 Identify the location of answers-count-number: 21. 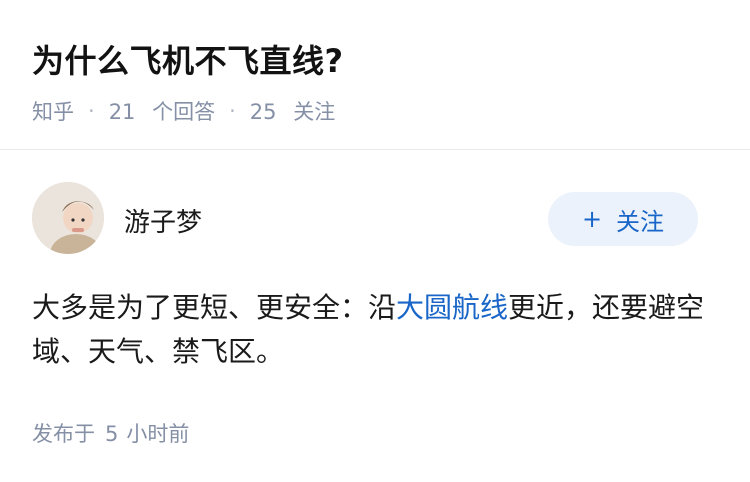
(122, 112).